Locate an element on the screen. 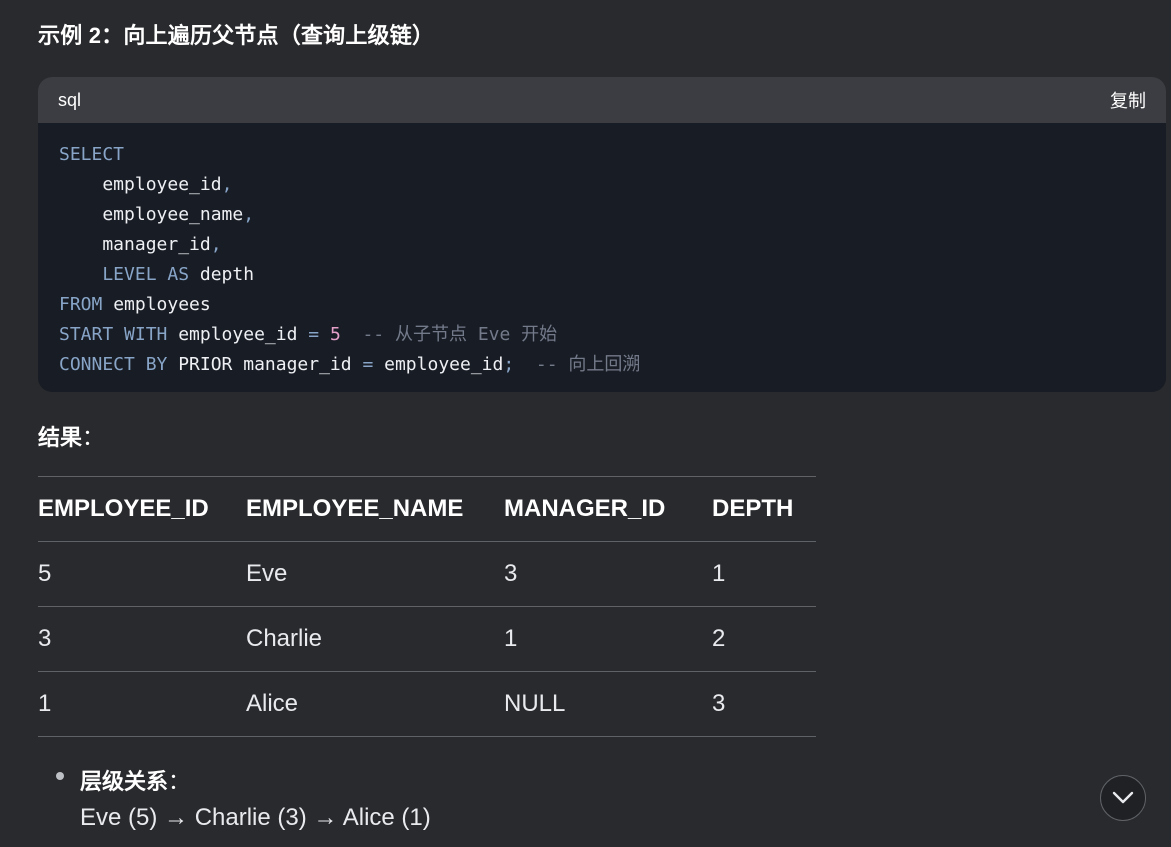 The height and width of the screenshot is (847, 1171). cell-depth: 2 is located at coordinates (764, 639).